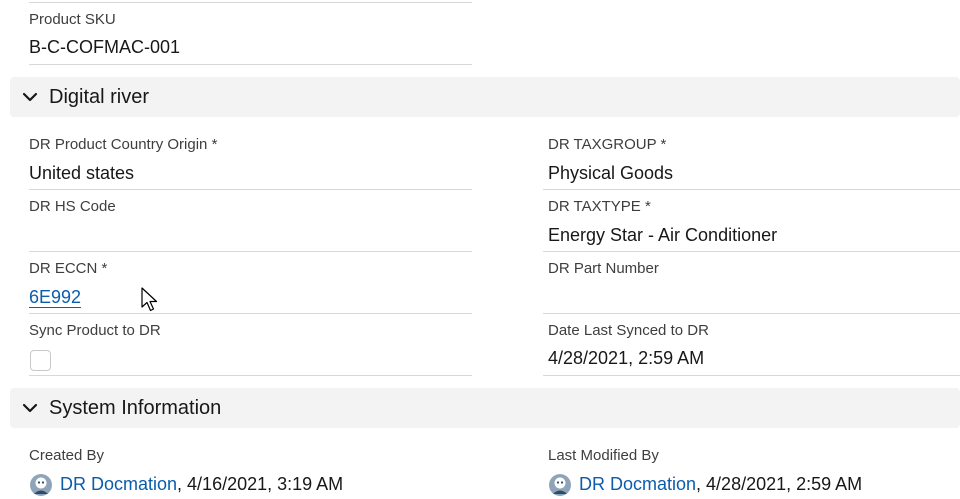 The height and width of the screenshot is (499, 960). I want to click on sync-checkbox, so click(40, 360).